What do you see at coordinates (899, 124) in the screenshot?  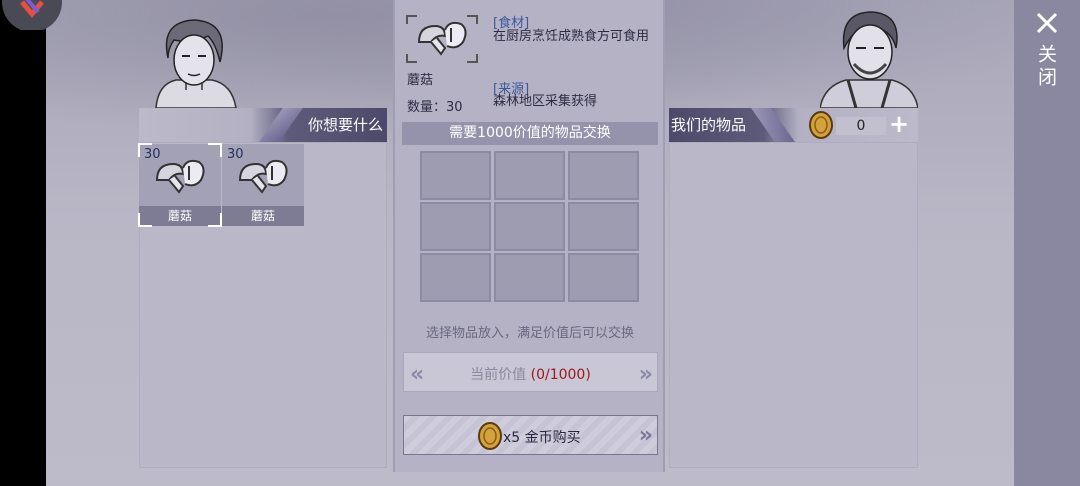 I see `add-coins-button: +` at bounding box center [899, 124].